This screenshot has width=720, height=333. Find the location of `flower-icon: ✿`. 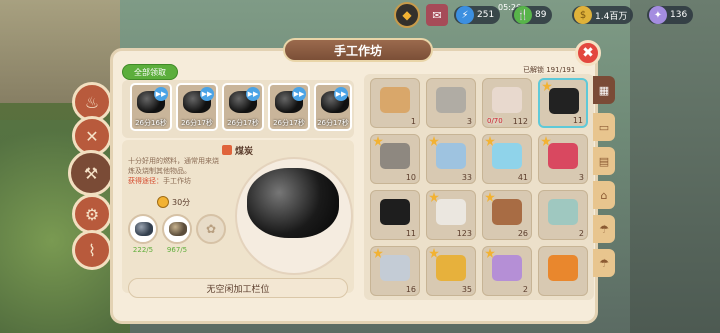

flower-icon: ✿ is located at coordinates (211, 229).